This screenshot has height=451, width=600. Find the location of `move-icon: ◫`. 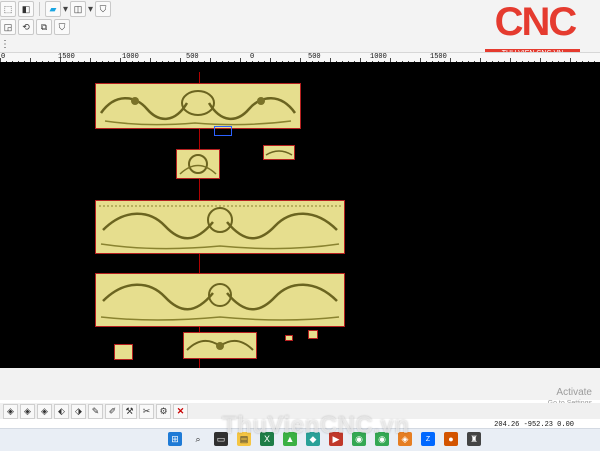

move-icon: ◫ is located at coordinates (78, 9).